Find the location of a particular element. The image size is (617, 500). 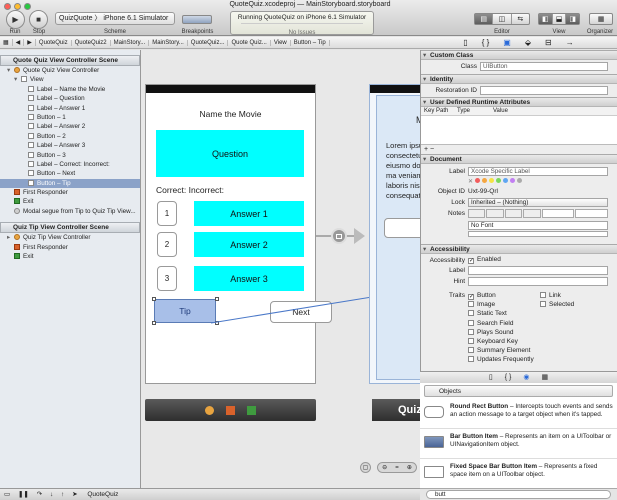

outline-row: Label – Name the Movie is located at coordinates (70, 89).